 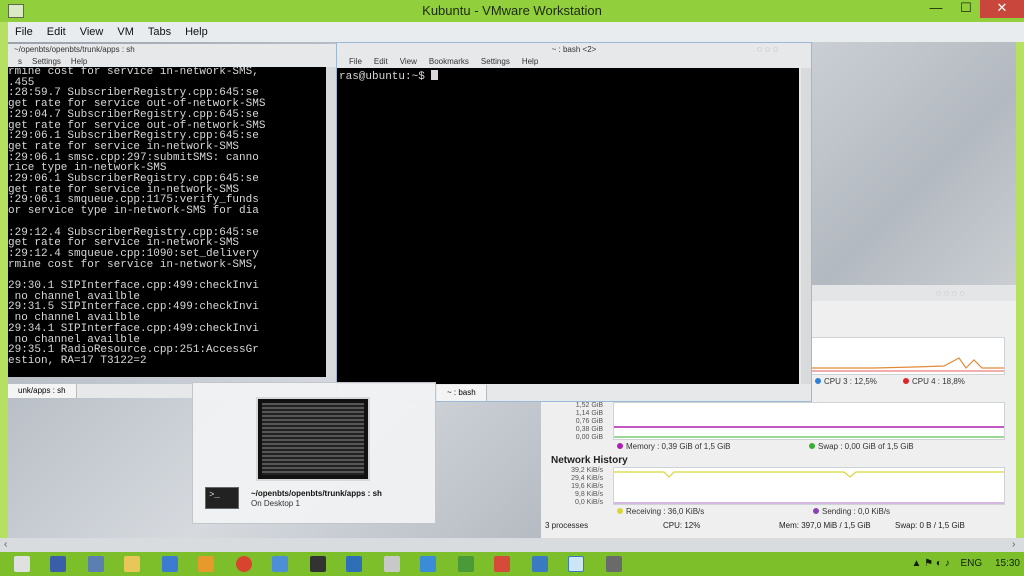 I want to click on network-graph, so click(x=809, y=486).